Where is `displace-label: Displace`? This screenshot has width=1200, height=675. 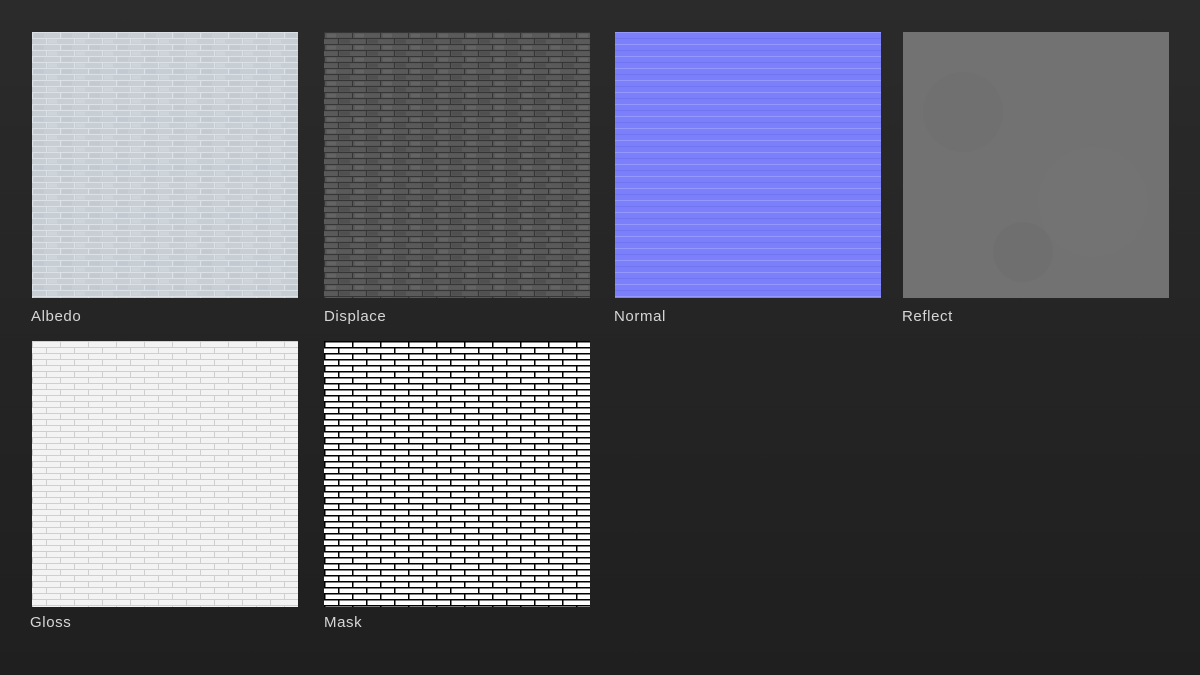
displace-label: Displace is located at coordinates (355, 316).